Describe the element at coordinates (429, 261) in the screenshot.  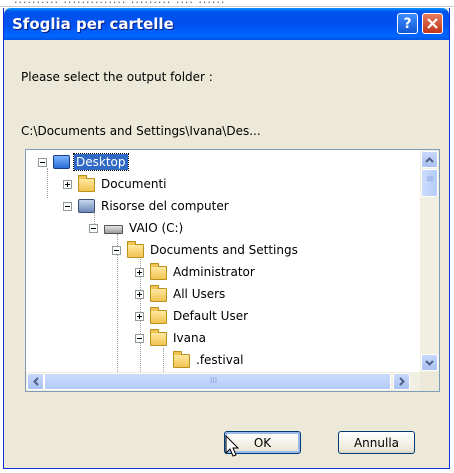
I see `vertical-scrollbar` at that location.